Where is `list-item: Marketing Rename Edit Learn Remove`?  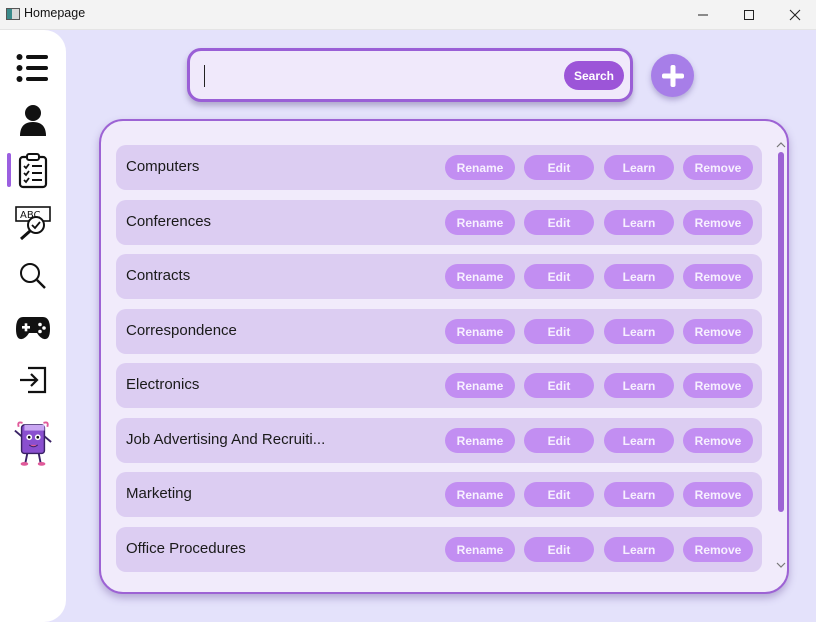 list-item: Marketing Rename Edit Learn Remove is located at coordinates (439, 494).